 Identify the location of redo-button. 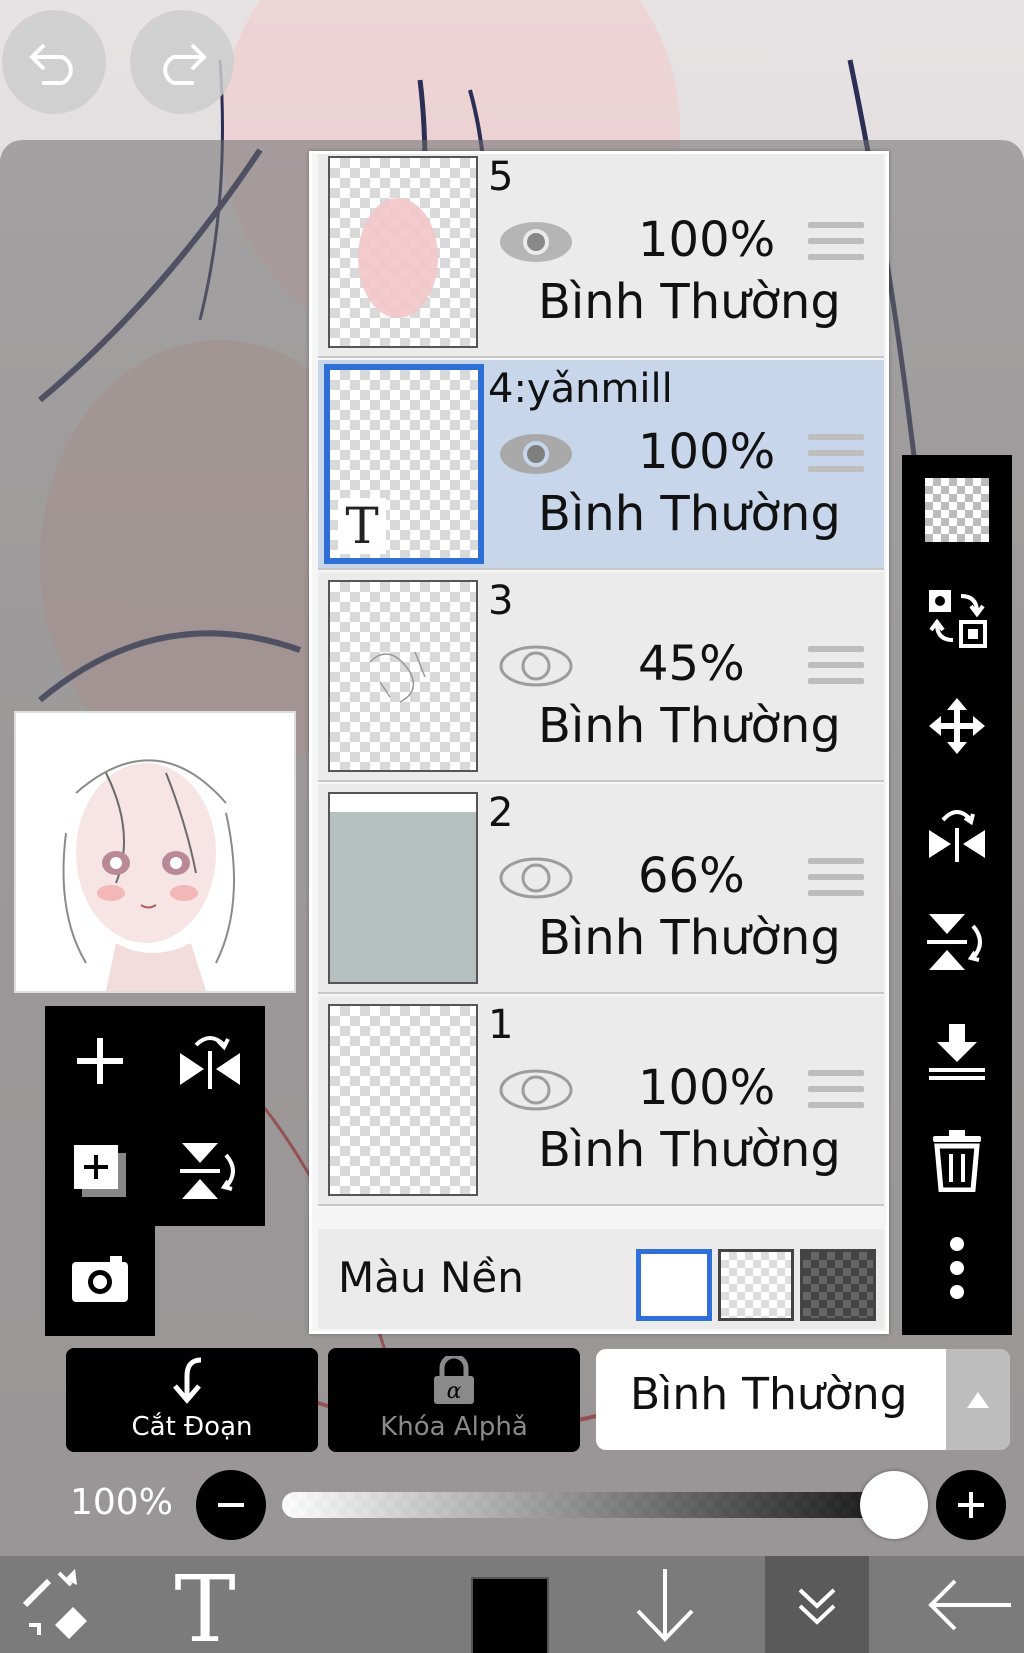
(182, 62).